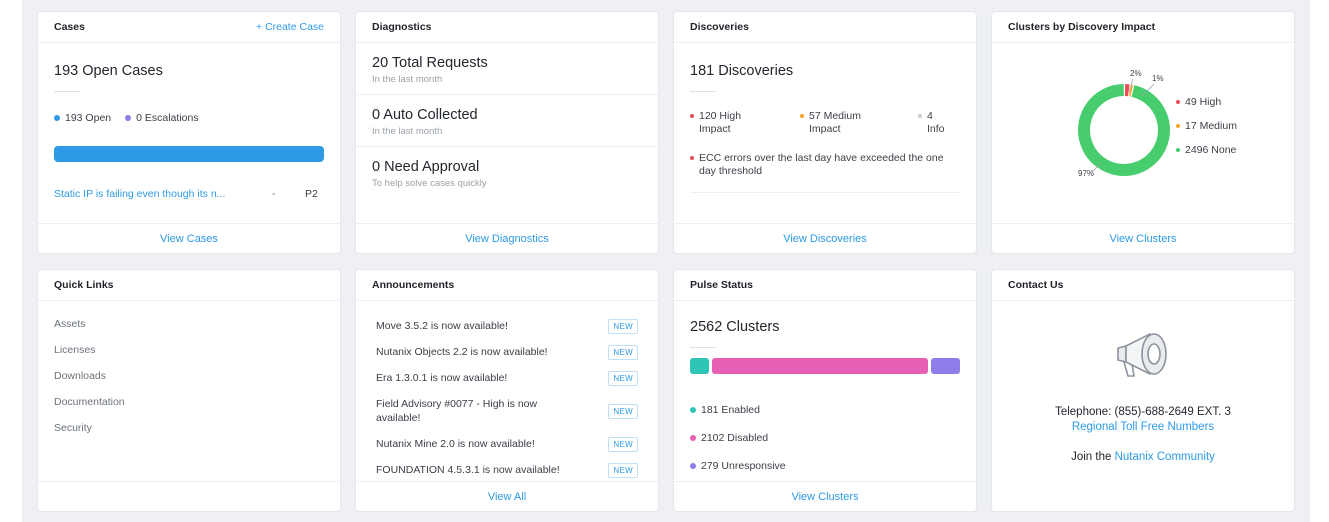 The image size is (1329, 522). Describe the element at coordinates (189, 350) in the screenshot. I see `quick-link-licenses: Licenses` at that location.